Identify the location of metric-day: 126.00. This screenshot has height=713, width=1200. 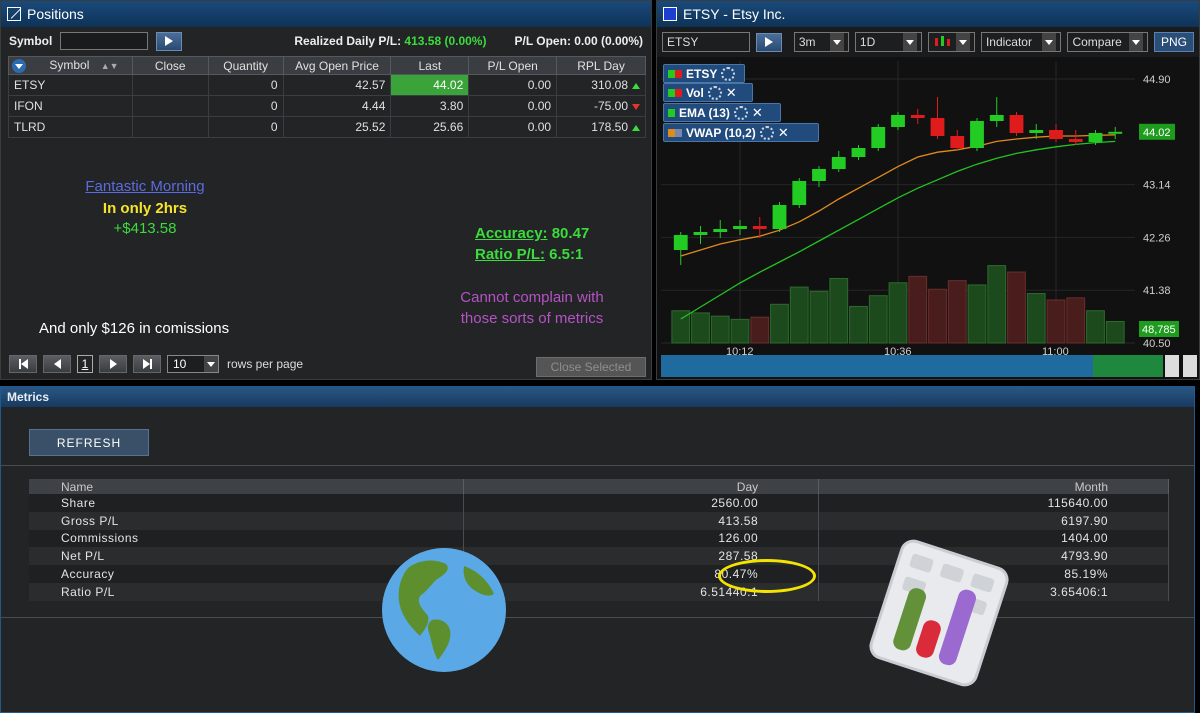
(641, 538).